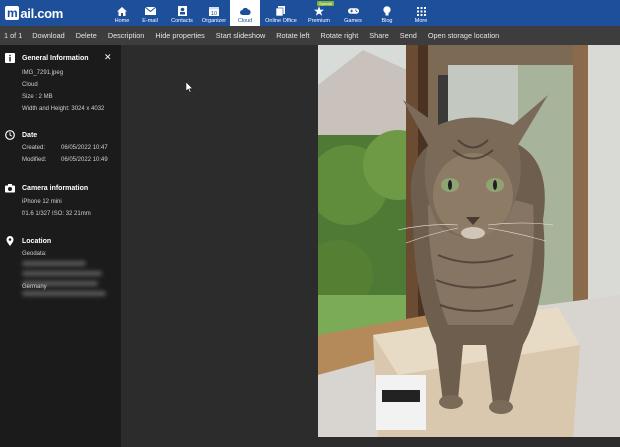 The width and height of the screenshot is (620, 447). Describe the element at coordinates (34, 287) in the screenshot. I see `location-country: Germany` at that location.